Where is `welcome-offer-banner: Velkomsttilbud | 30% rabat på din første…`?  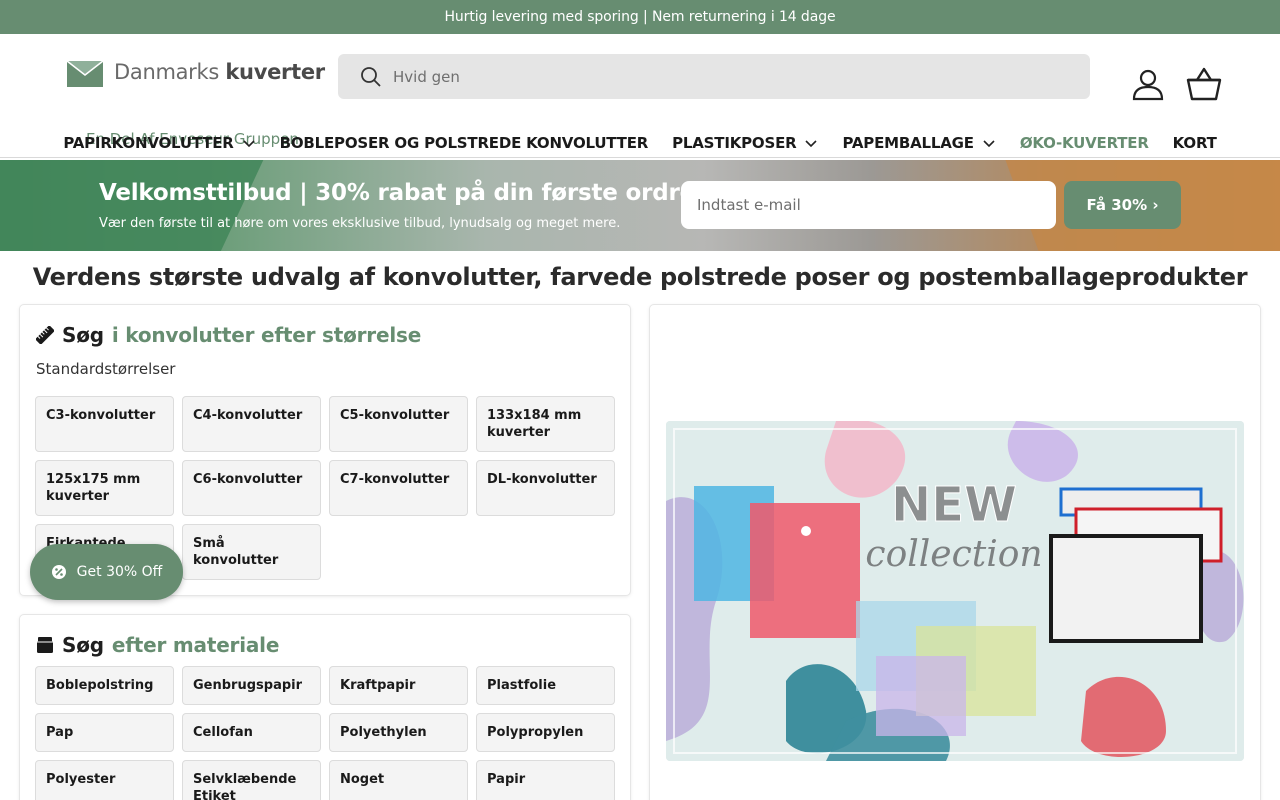
welcome-offer-banner: Velkomsttilbud | 30% rabat på din første… is located at coordinates (640, 205).